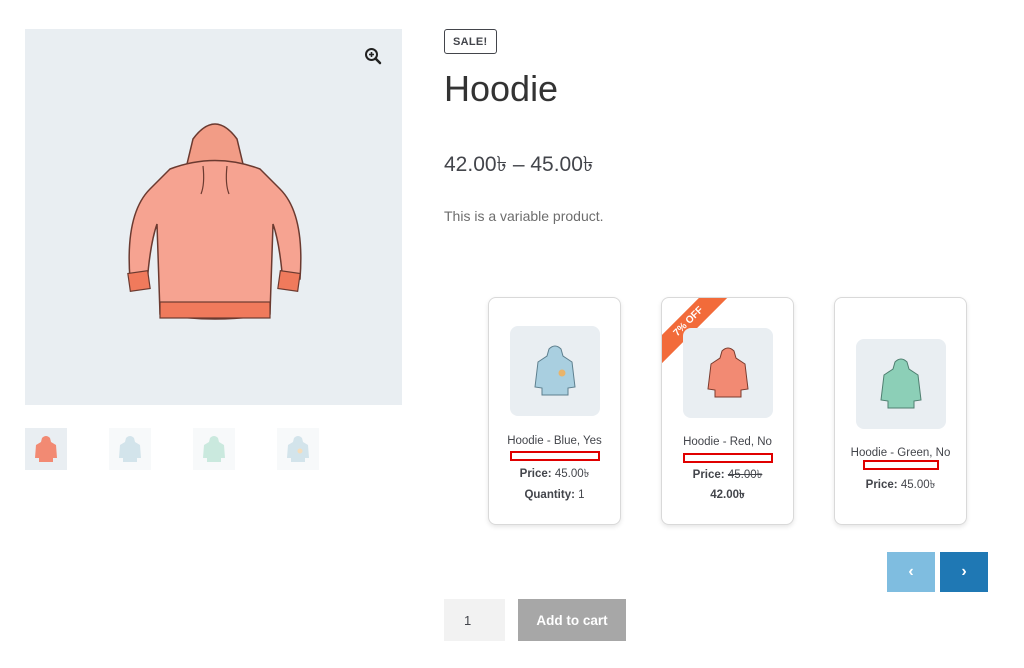 This screenshot has height=668, width=1024. I want to click on slider-prev-button: ‹, so click(911, 572).